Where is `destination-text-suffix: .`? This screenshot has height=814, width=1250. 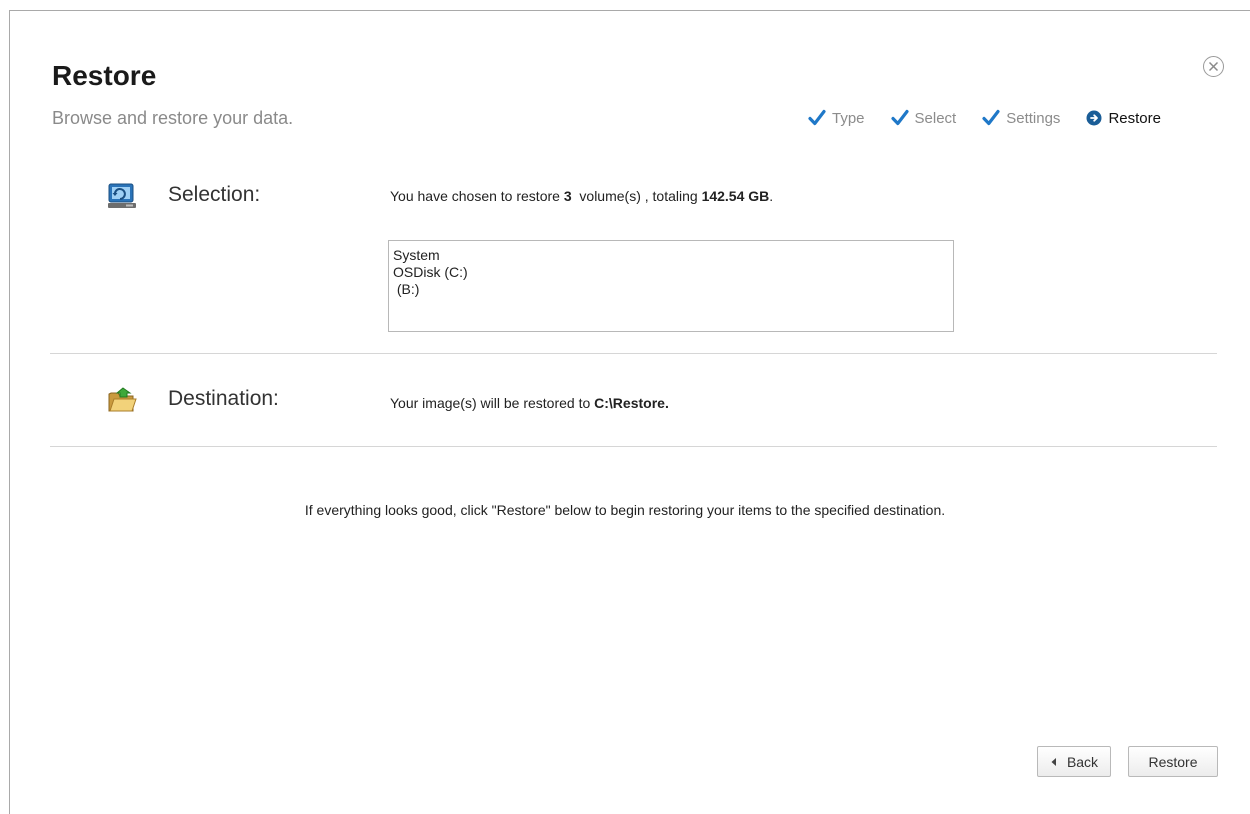 destination-text-suffix: . is located at coordinates (666, 403).